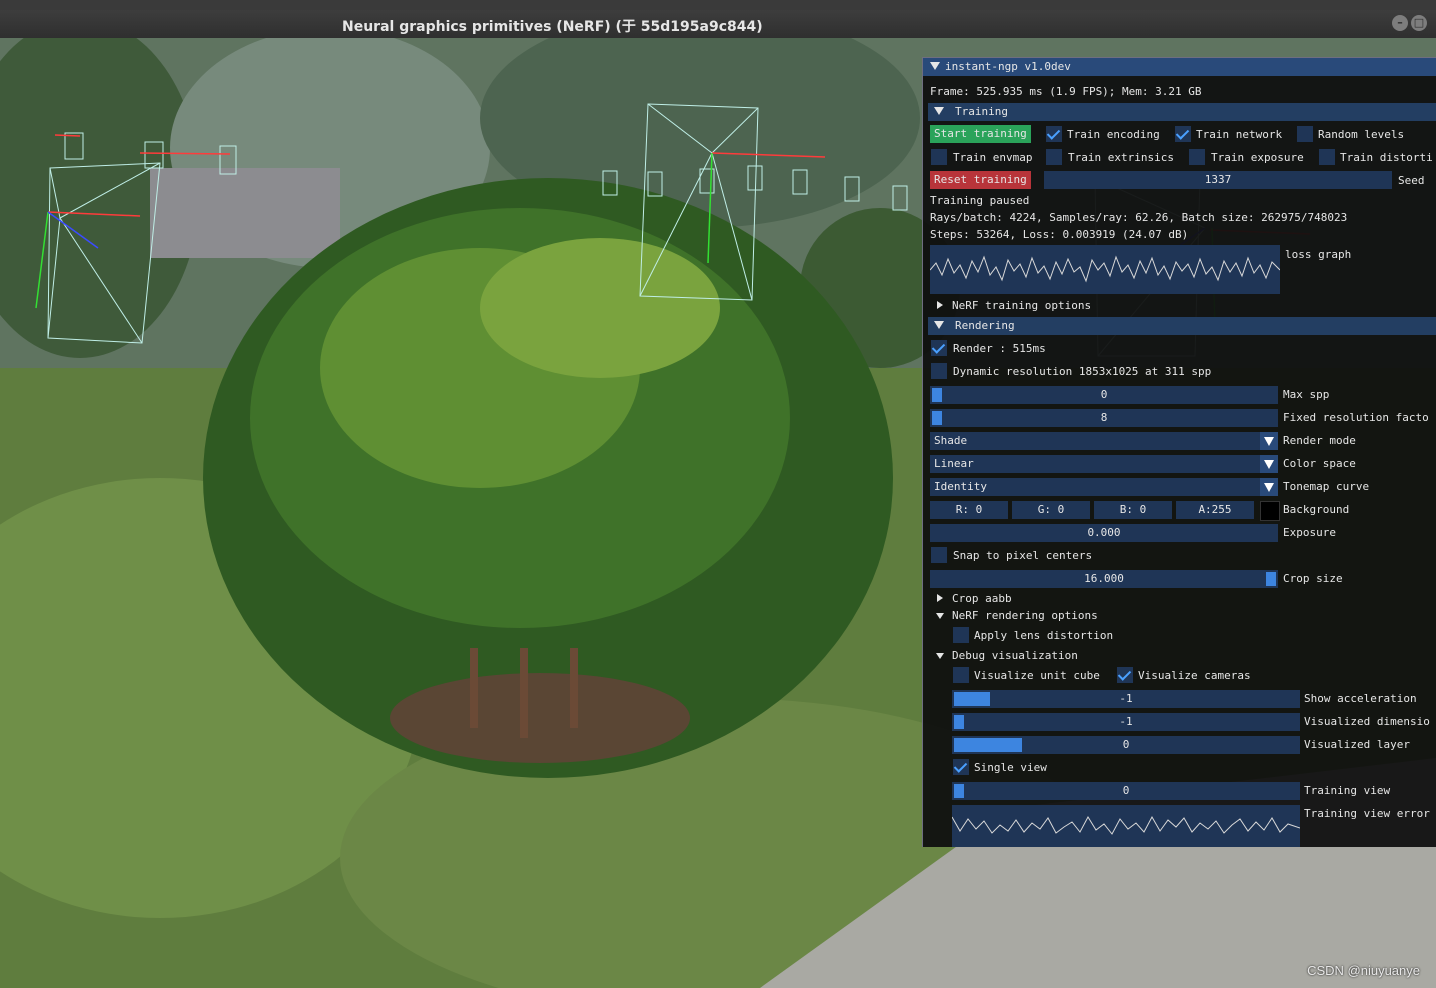  What do you see at coordinates (1419, 23) in the screenshot?
I see `maximize-icon: □` at bounding box center [1419, 23].